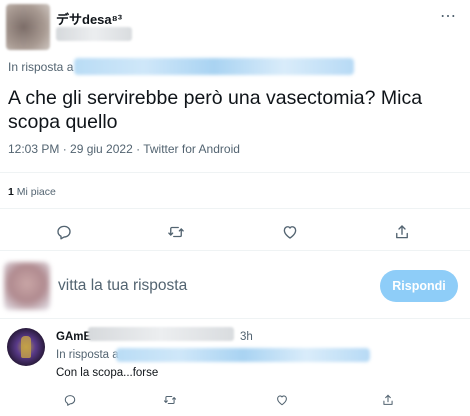 The width and height of the screenshot is (470, 416). I want to click on reply-reply-button, so click(70, 400).